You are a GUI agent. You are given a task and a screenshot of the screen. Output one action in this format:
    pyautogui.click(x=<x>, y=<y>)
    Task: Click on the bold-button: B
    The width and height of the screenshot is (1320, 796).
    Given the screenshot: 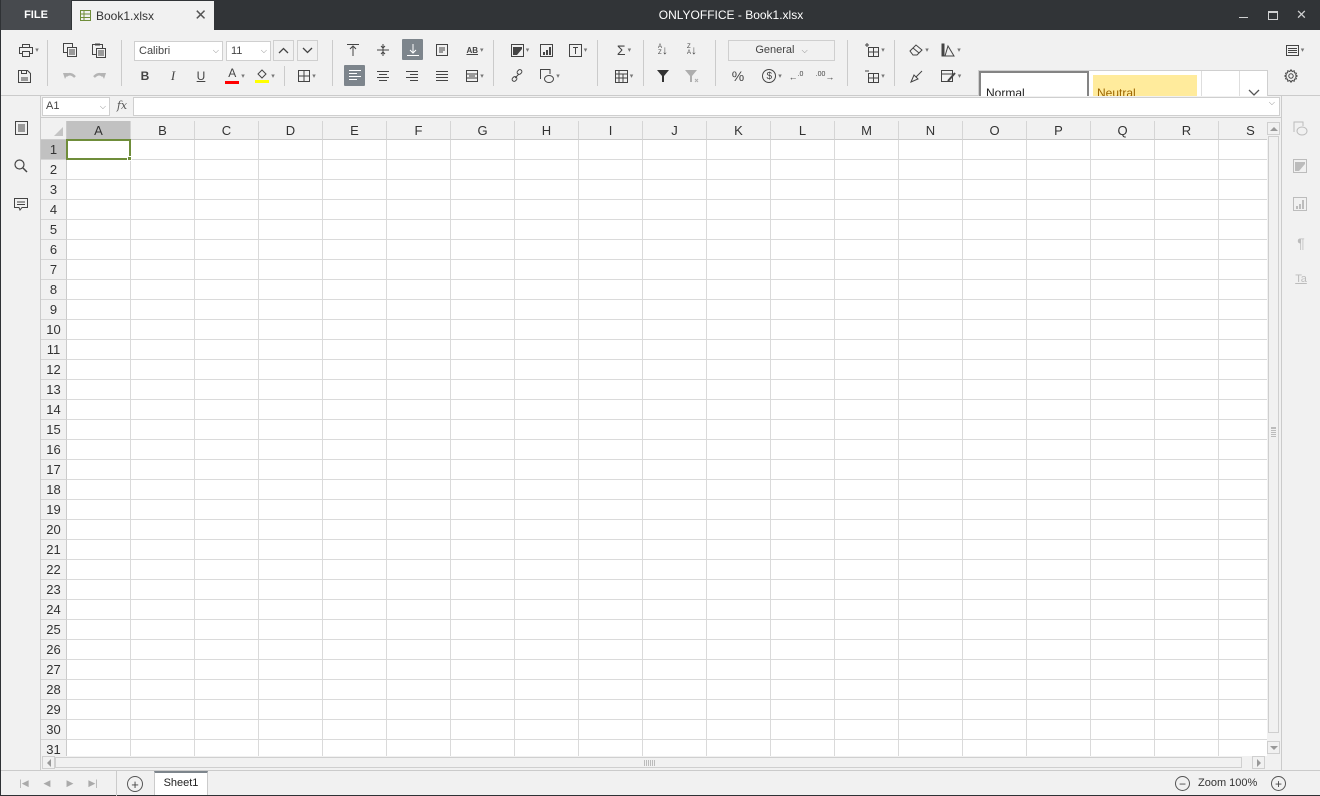 What is the action you would take?
    pyautogui.click(x=145, y=76)
    